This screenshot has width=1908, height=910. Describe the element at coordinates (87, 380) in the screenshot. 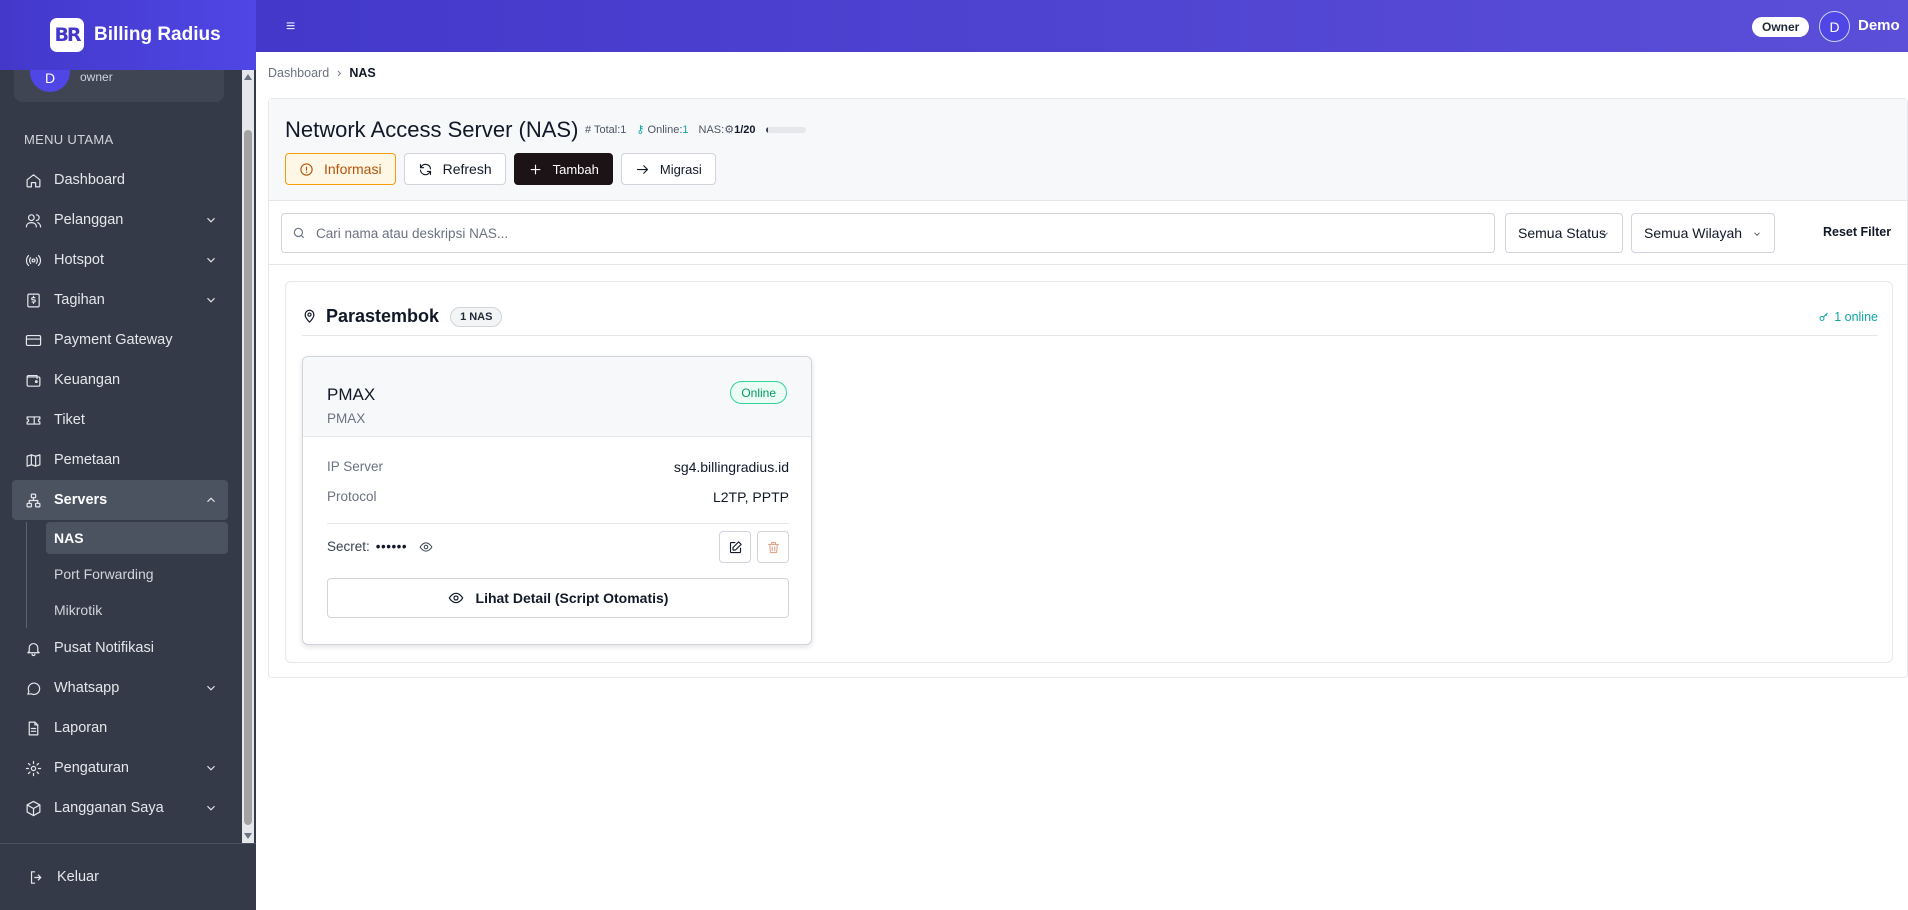

I see `sidebar-item-label: Keuangan` at that location.